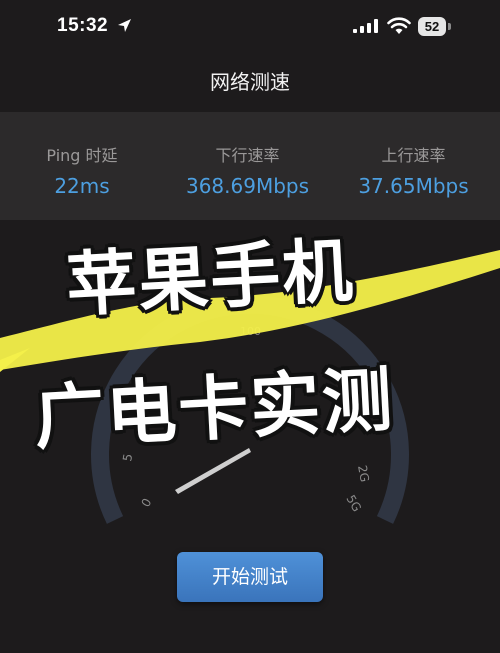 This screenshot has height=653, width=500. Describe the element at coordinates (247, 170) in the screenshot. I see `download-stat: 下行速率 368.69Mbps` at that location.